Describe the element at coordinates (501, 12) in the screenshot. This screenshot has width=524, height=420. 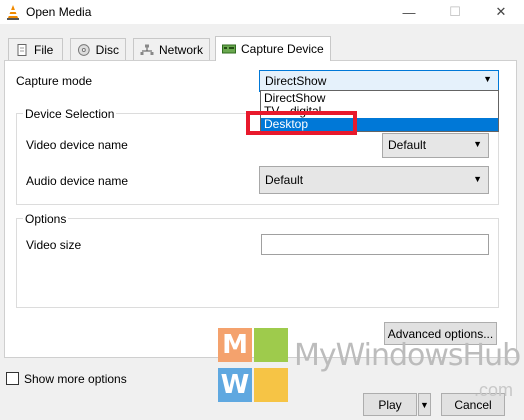
I see `close-button: ✕` at that location.